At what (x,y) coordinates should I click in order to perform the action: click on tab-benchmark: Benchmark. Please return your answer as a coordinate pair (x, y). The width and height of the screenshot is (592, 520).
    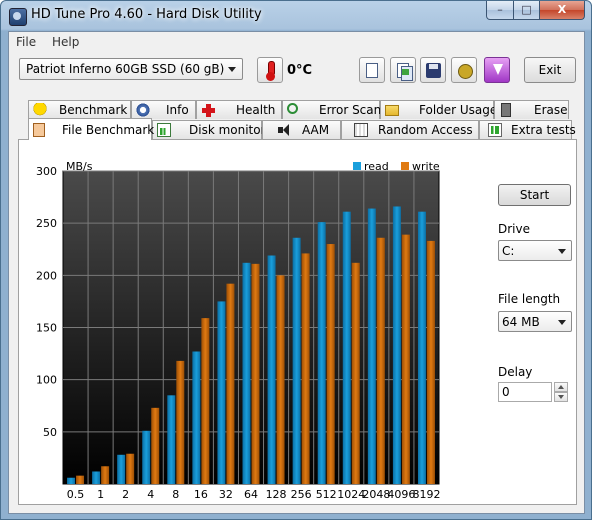
    Looking at the image, I should click on (79, 109).